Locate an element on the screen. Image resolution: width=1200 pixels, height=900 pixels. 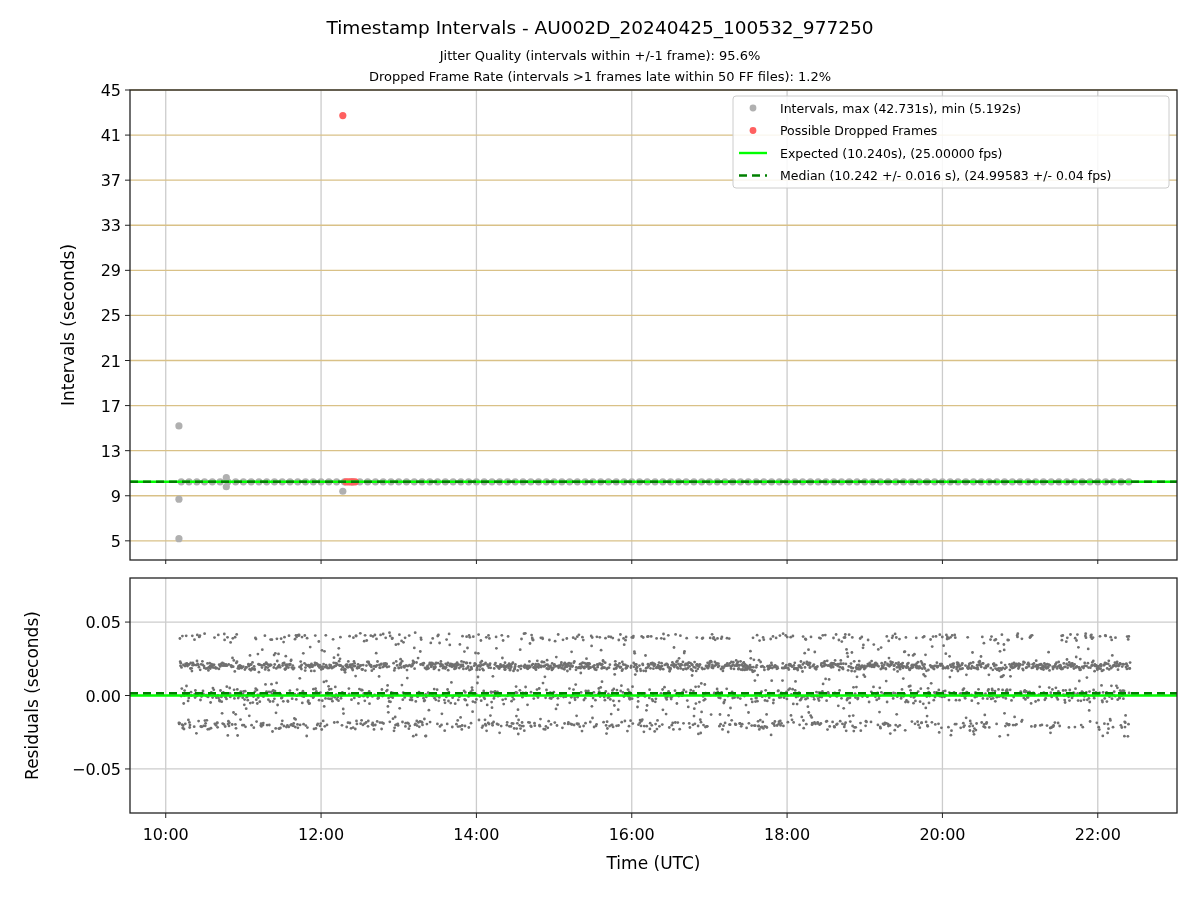
y-tick-label: 0.00 is located at coordinates (103, 696).